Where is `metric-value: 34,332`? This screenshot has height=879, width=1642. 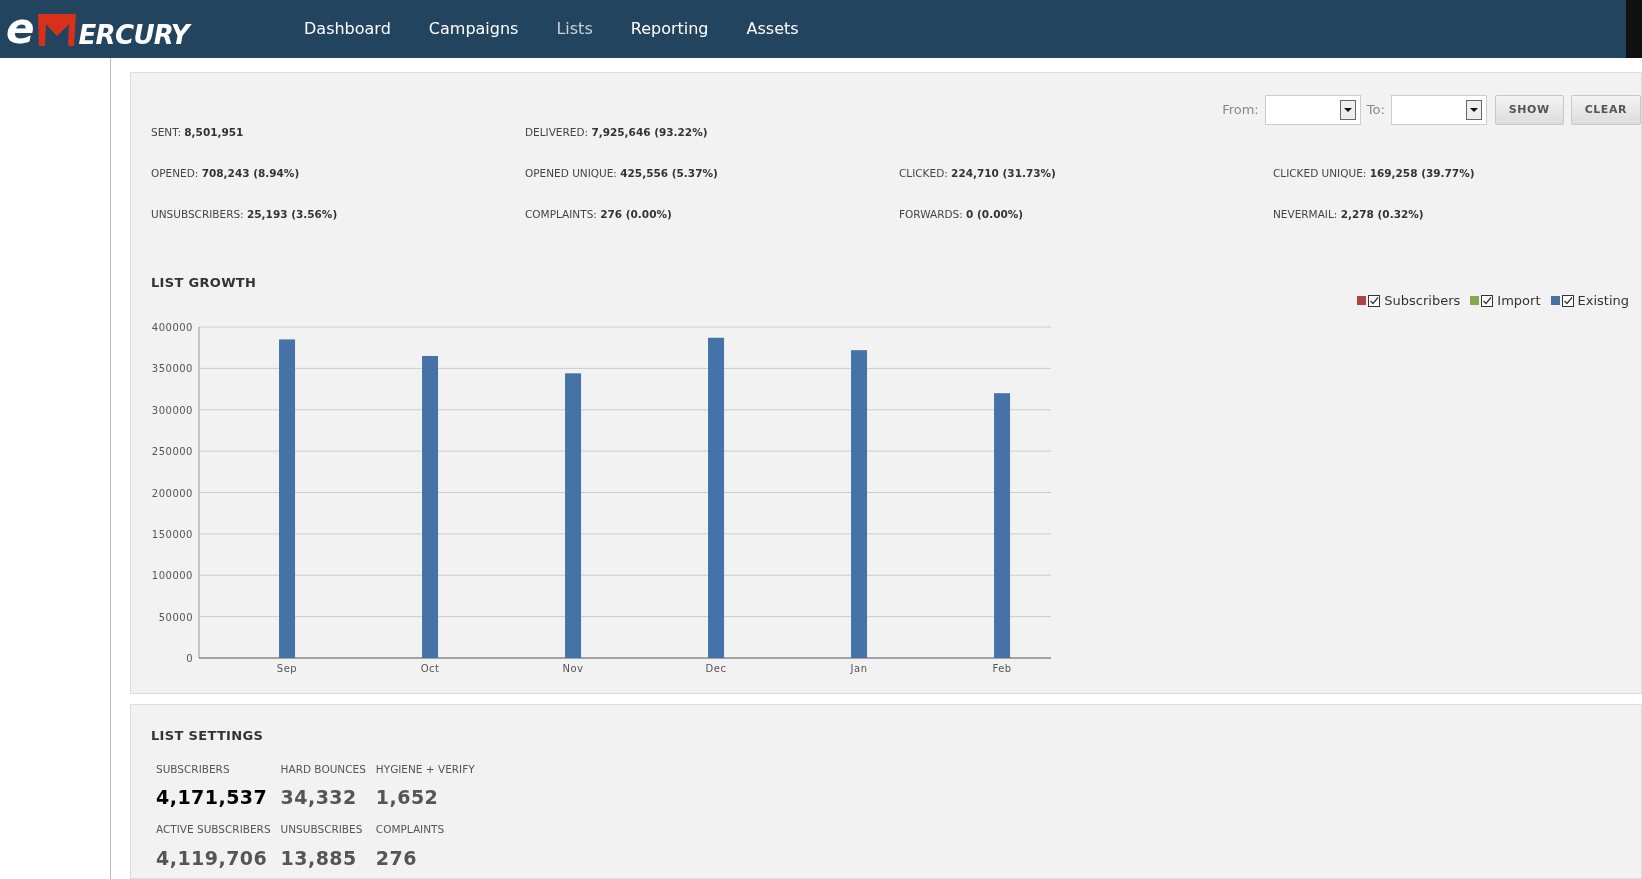 metric-value: 34,332 is located at coordinates (319, 798).